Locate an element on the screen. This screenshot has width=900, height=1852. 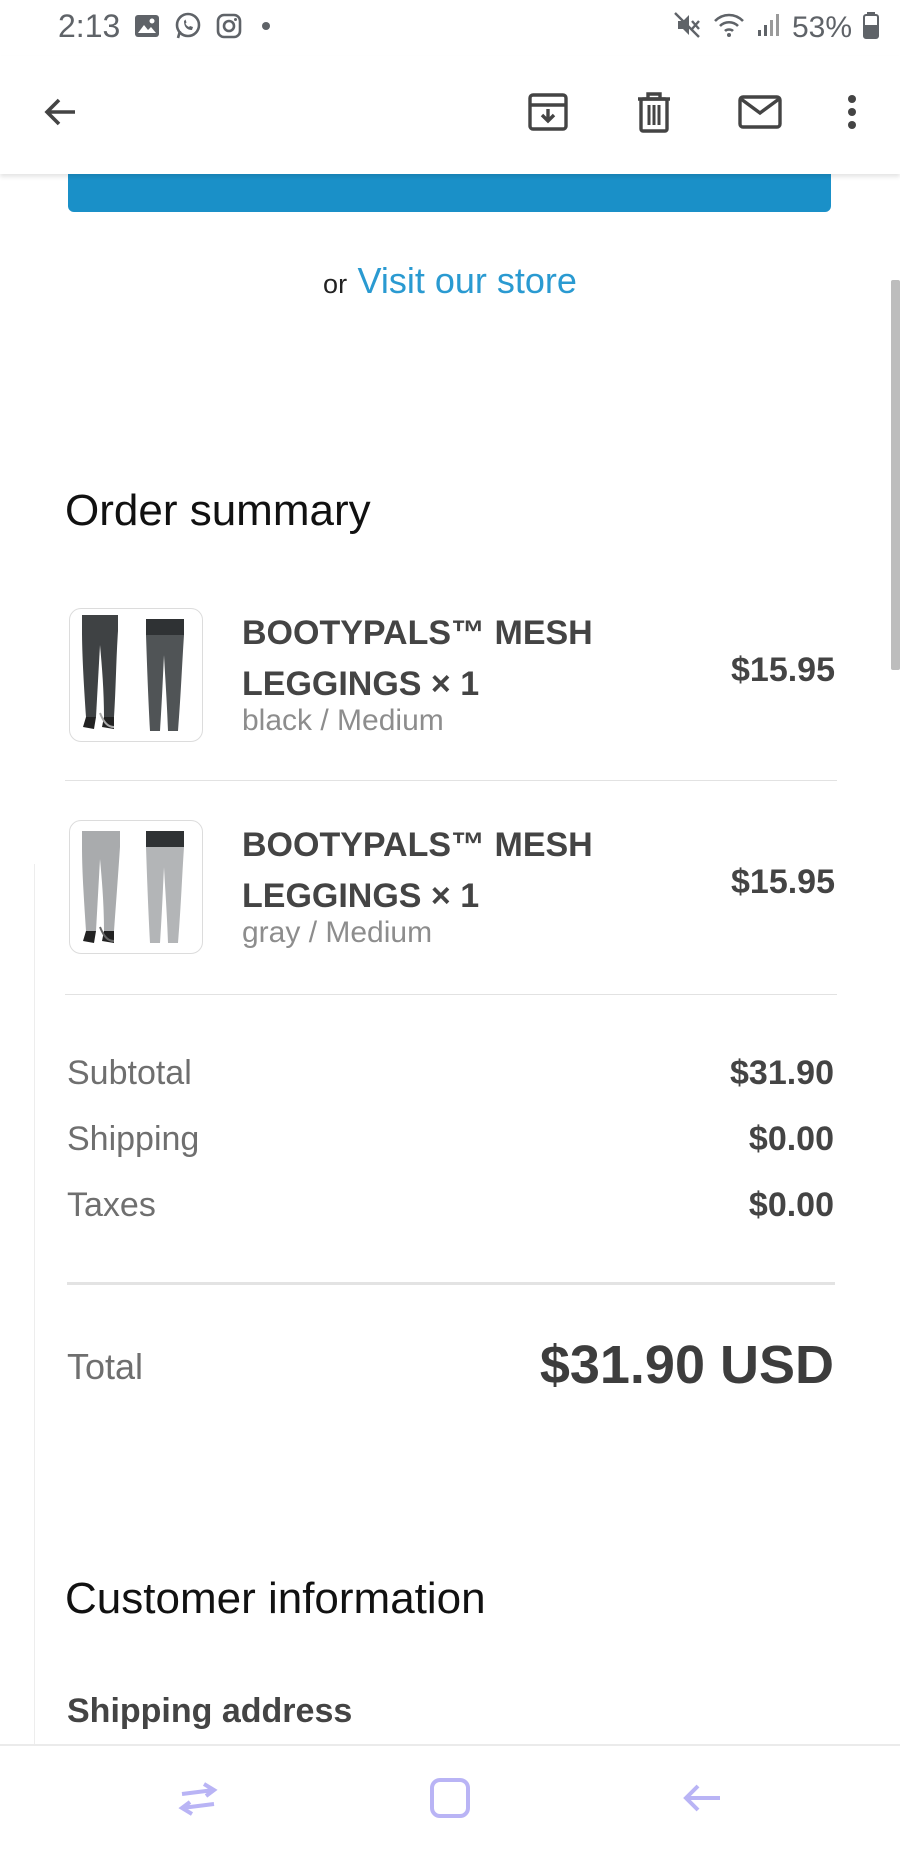
taxes-label: Taxes is located at coordinates (111, 1205).